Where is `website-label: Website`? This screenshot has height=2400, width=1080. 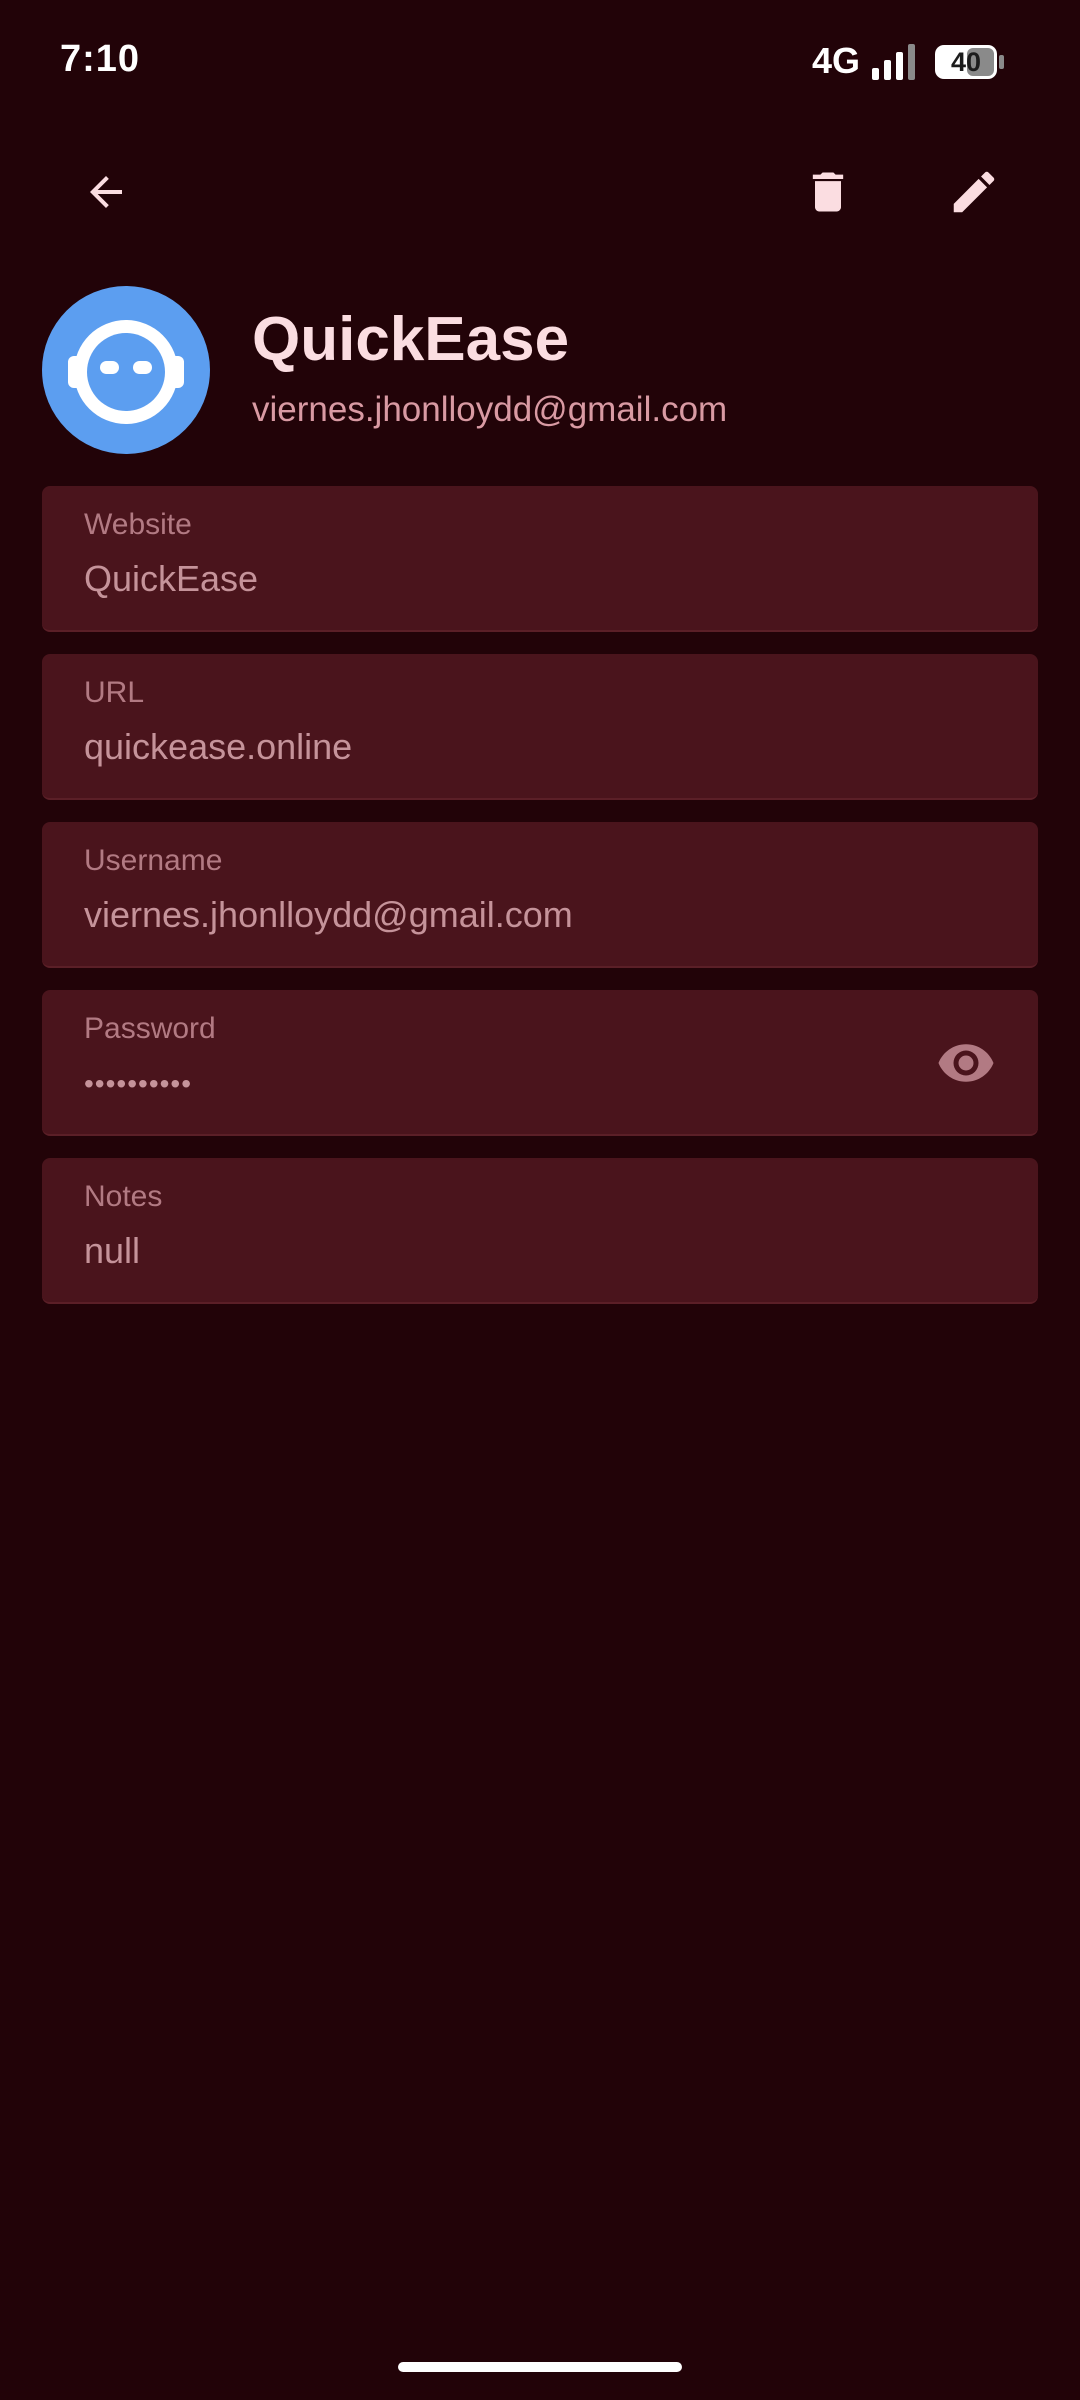
website-label: Website is located at coordinates (138, 524).